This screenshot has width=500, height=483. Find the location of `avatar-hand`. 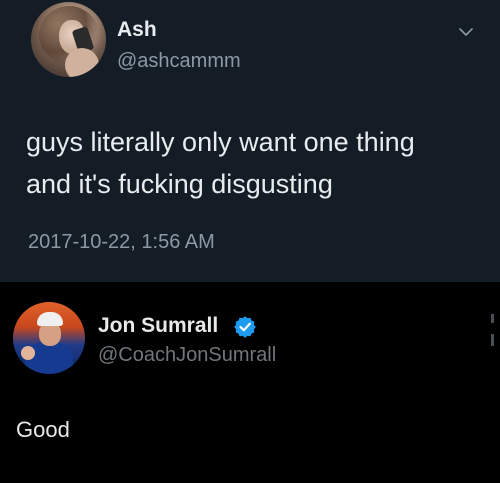

avatar-hand is located at coordinates (28, 353).